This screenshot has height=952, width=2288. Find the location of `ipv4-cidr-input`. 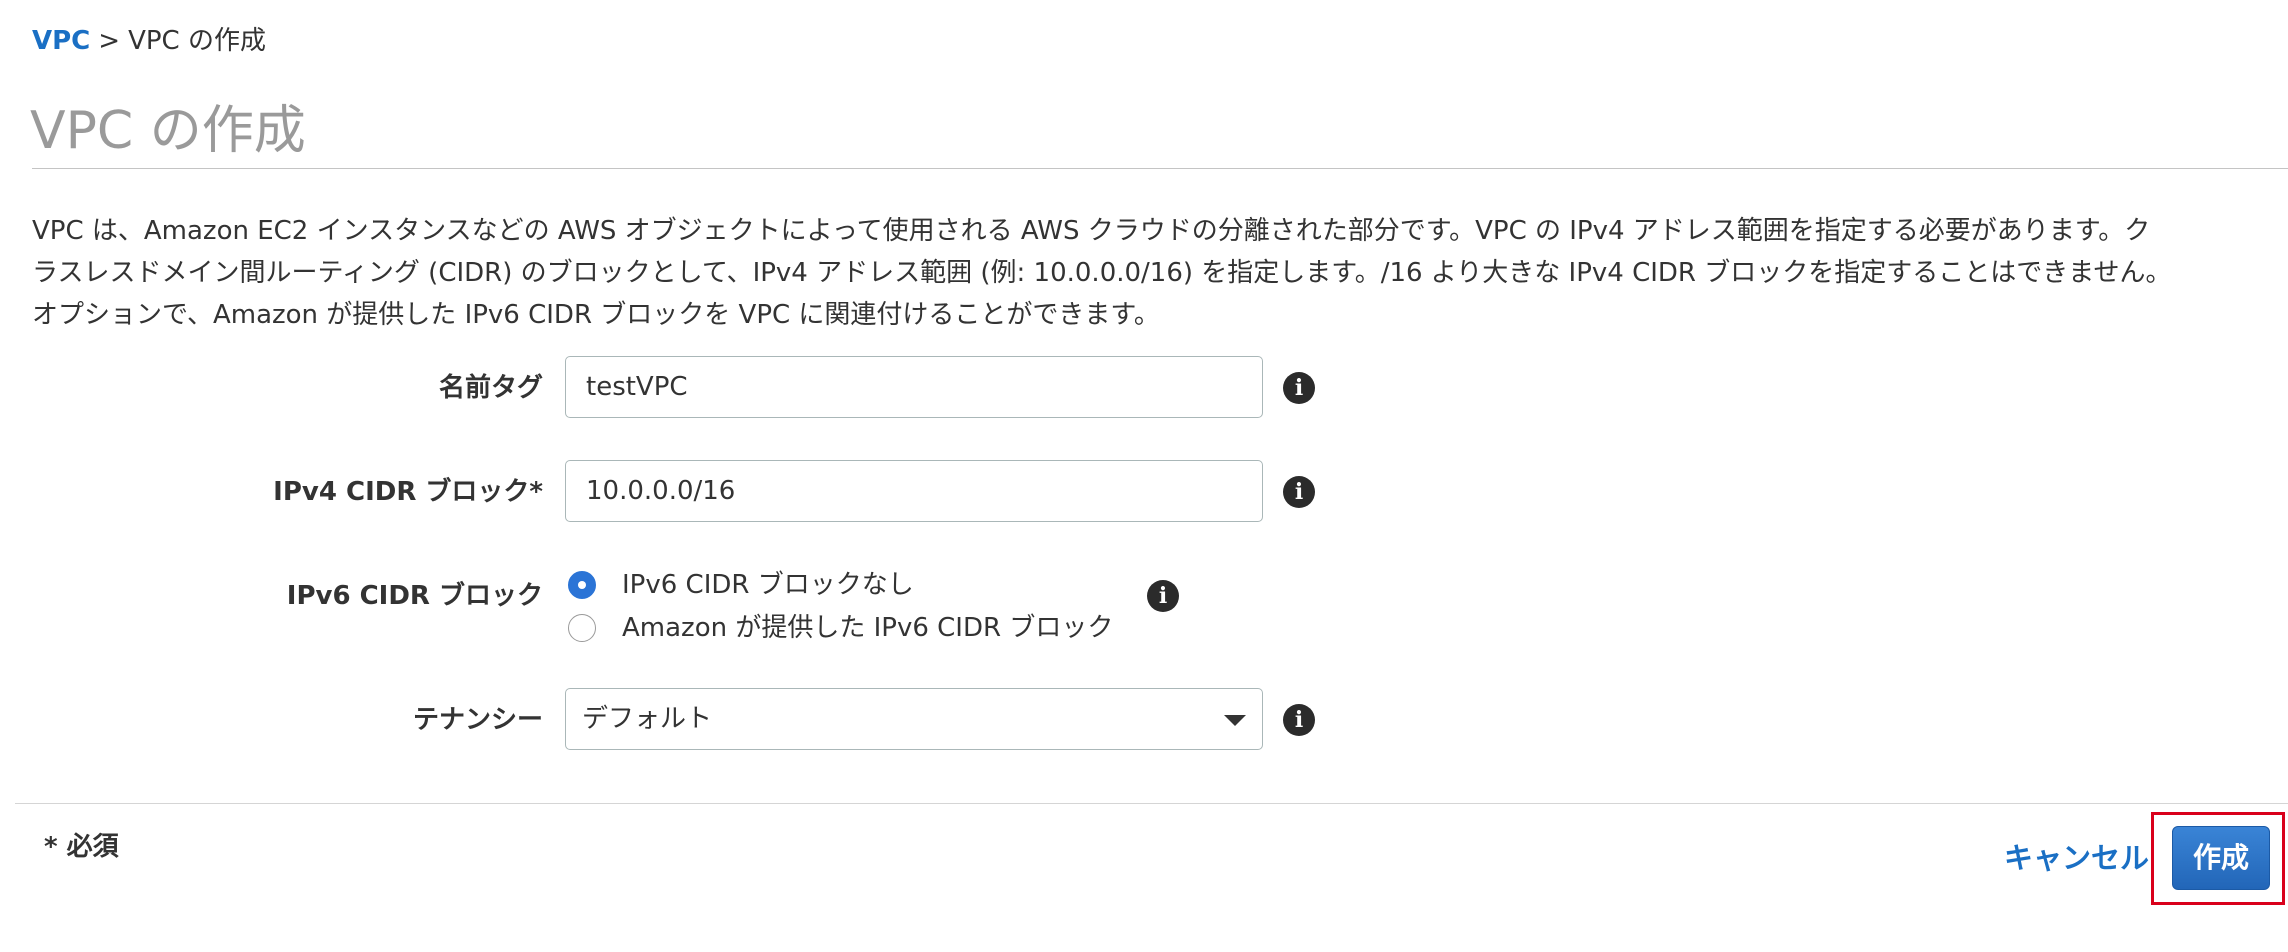

ipv4-cidr-input is located at coordinates (914, 491).